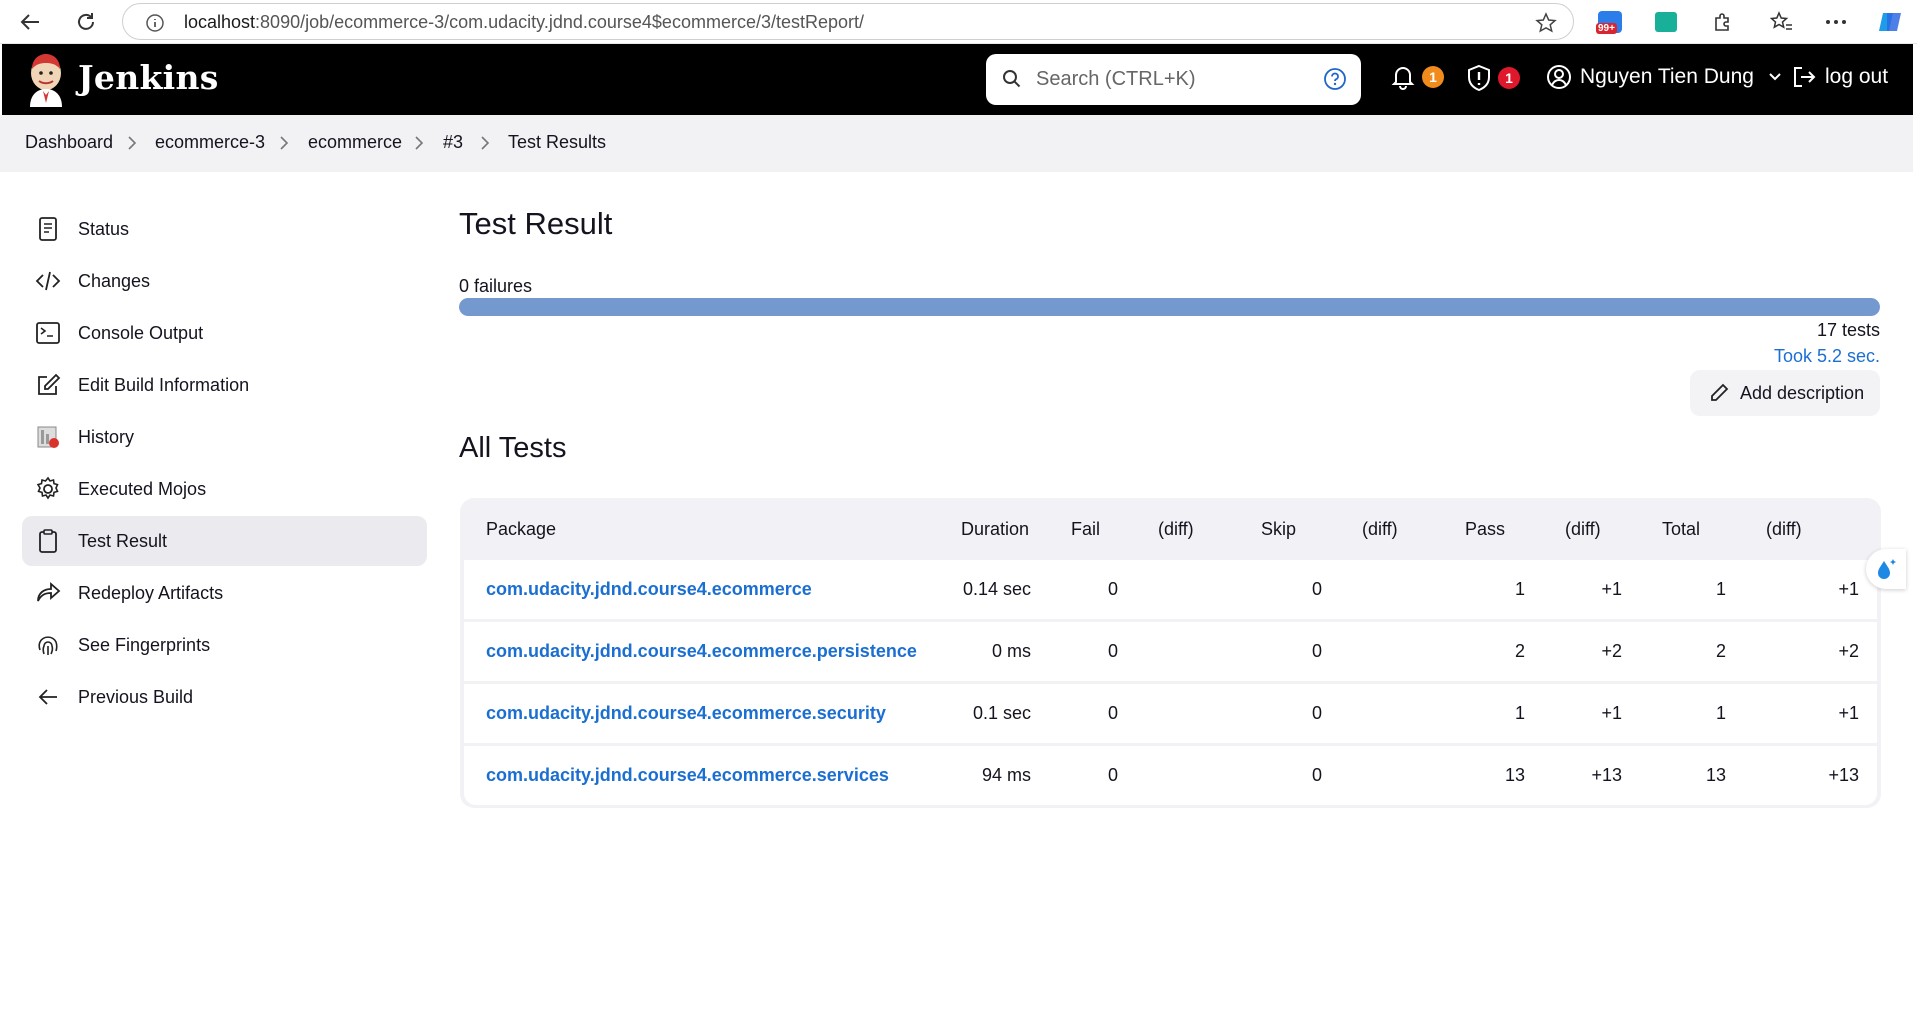 The image size is (1917, 1026). What do you see at coordinates (1169, 307) in the screenshot?
I see `test-progress-bar` at bounding box center [1169, 307].